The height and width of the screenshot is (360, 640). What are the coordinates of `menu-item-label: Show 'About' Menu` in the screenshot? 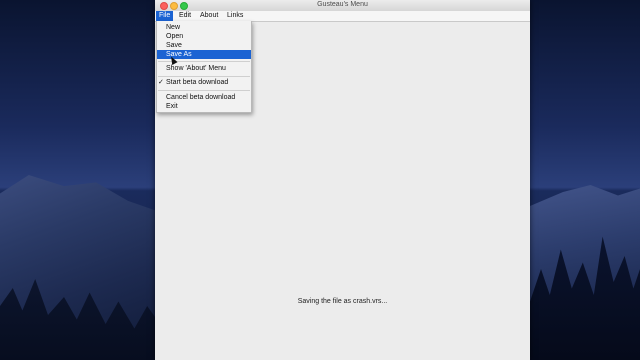 It's located at (196, 68).